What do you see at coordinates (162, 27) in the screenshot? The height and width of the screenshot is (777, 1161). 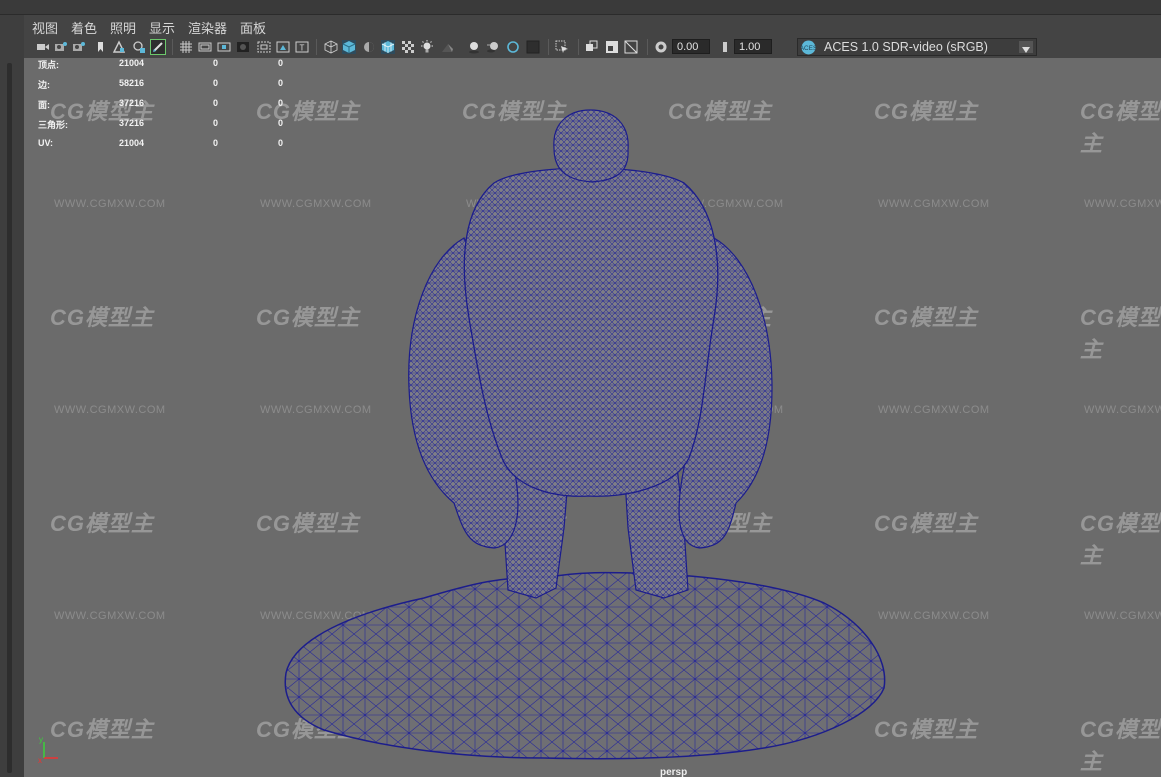 I see `menu-show: 显示` at bounding box center [162, 27].